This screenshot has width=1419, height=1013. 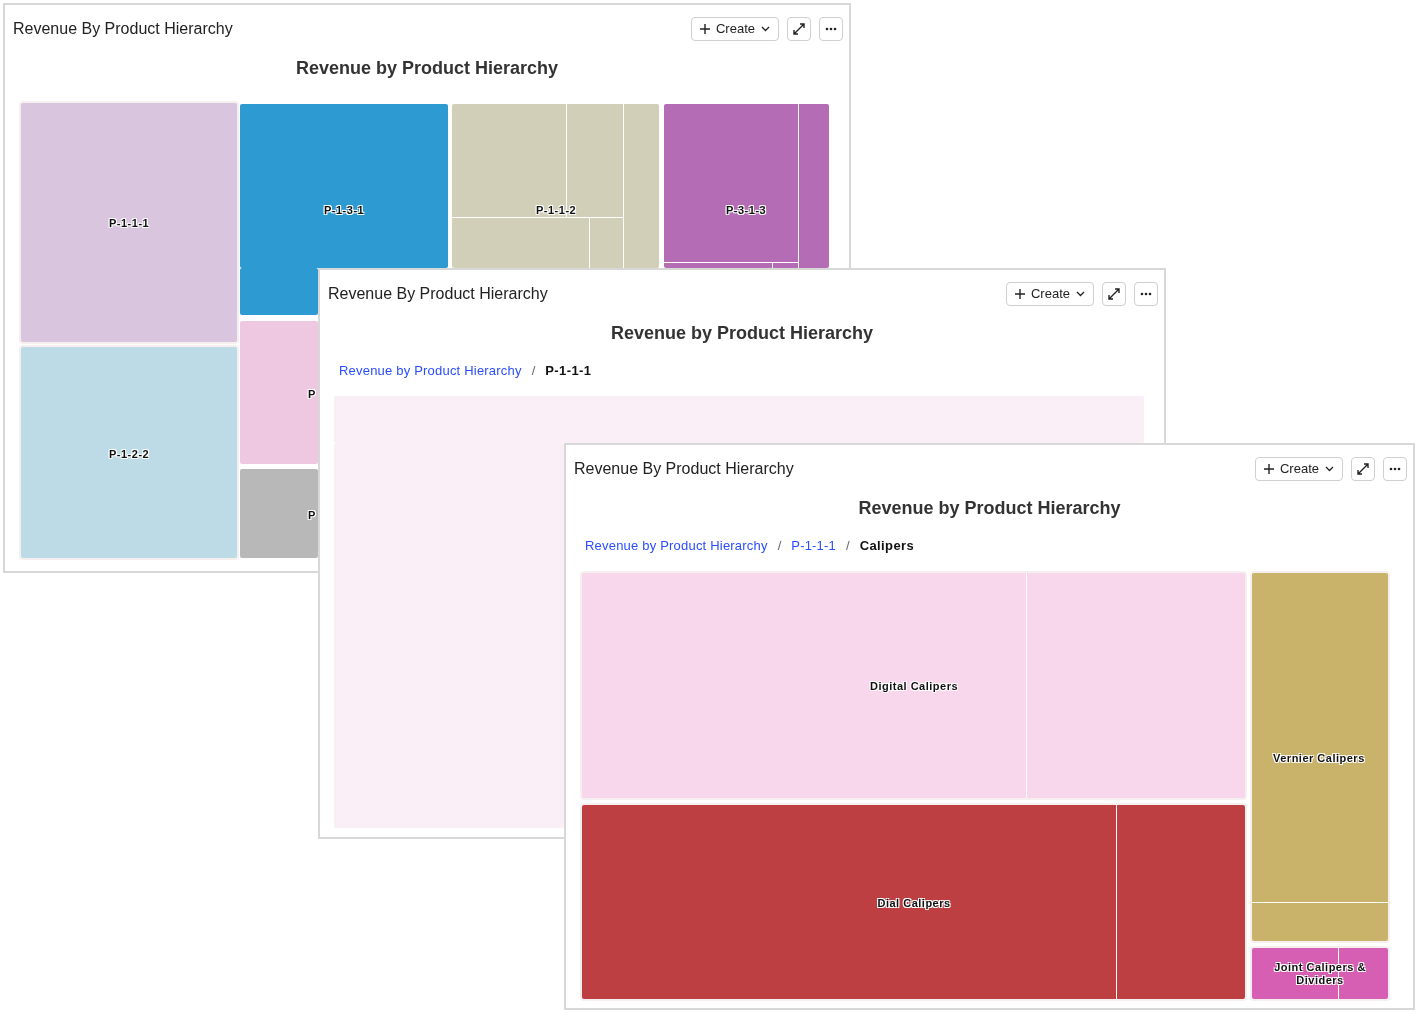 What do you see at coordinates (556, 210) in the screenshot?
I see `tile-label: P-1-1-2` at bounding box center [556, 210].